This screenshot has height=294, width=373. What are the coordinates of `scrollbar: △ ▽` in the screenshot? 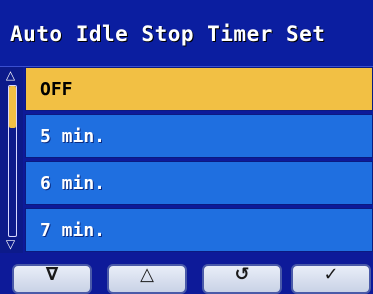 It's located at (11, 160).